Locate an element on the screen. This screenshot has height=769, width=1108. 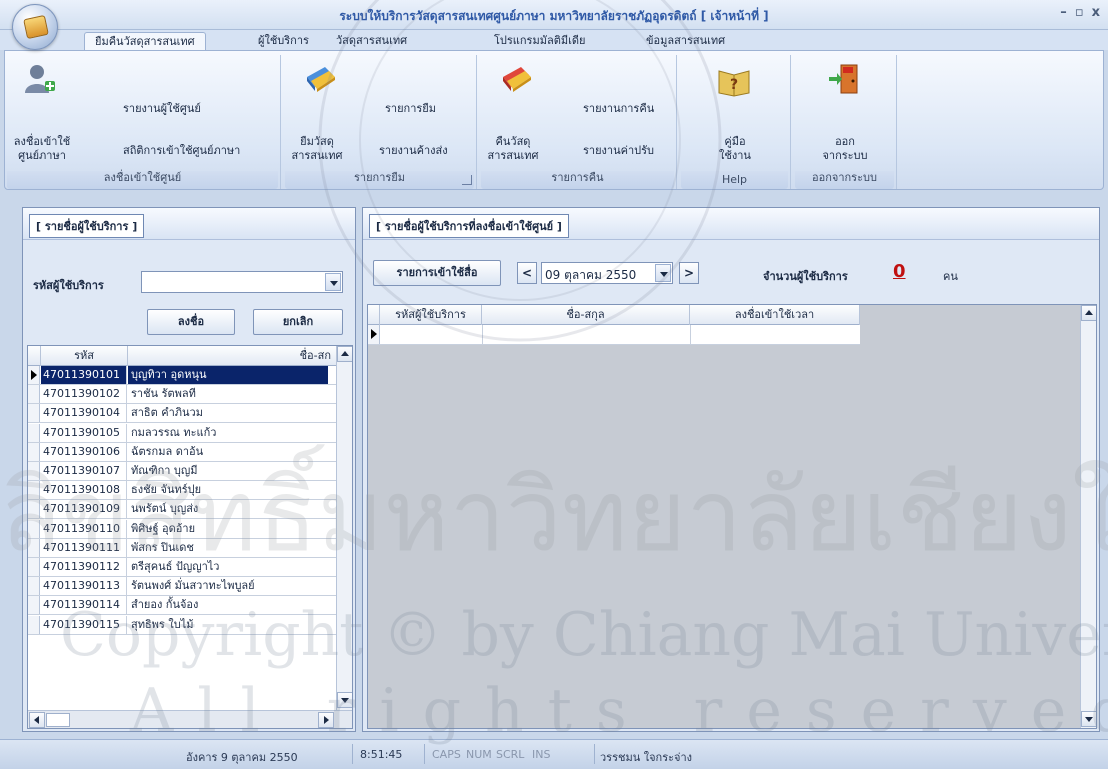
table-row: 47011390110 พิศิษฐ์ อุดอ้าย is located at coordinates (182, 529).